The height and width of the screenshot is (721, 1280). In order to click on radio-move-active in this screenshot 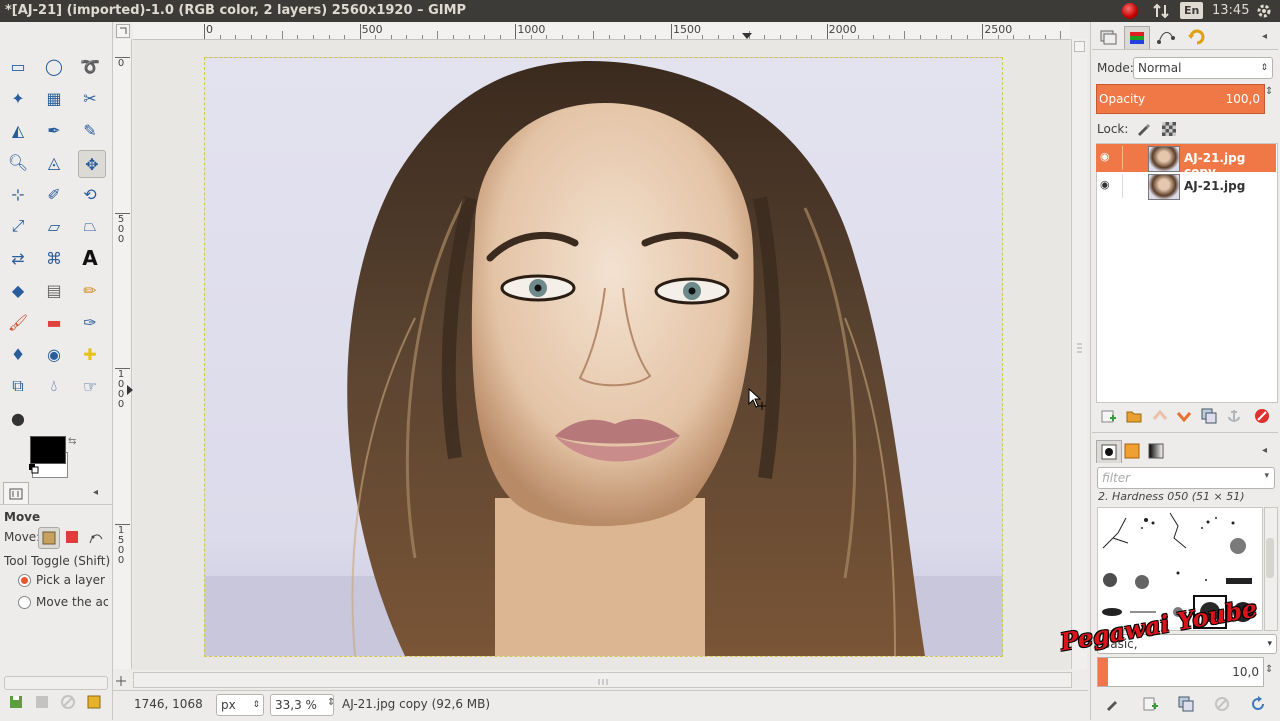, I will do `click(24, 602)`.